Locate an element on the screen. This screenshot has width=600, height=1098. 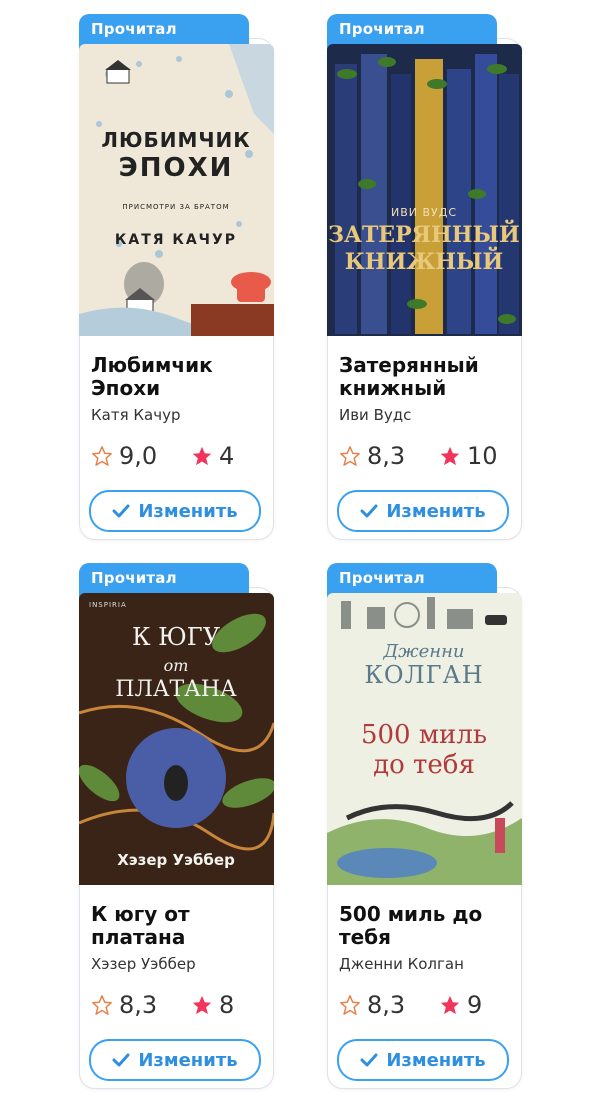
user-score: 10 is located at coordinates (468, 456).